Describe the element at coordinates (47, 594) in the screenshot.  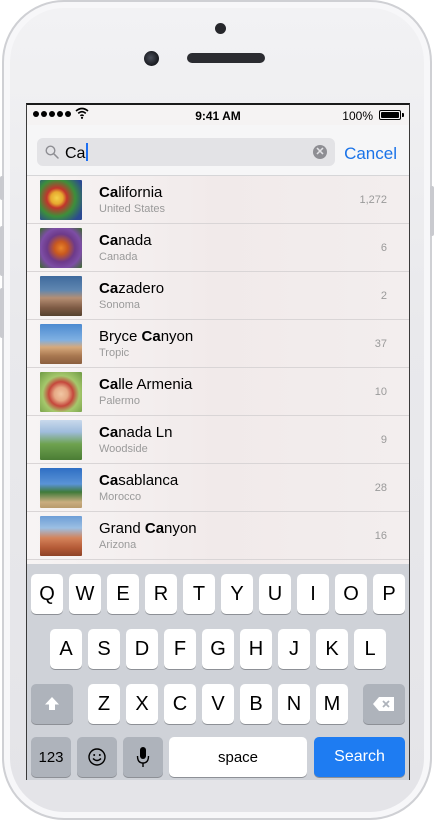
I see `key-q: Q` at that location.